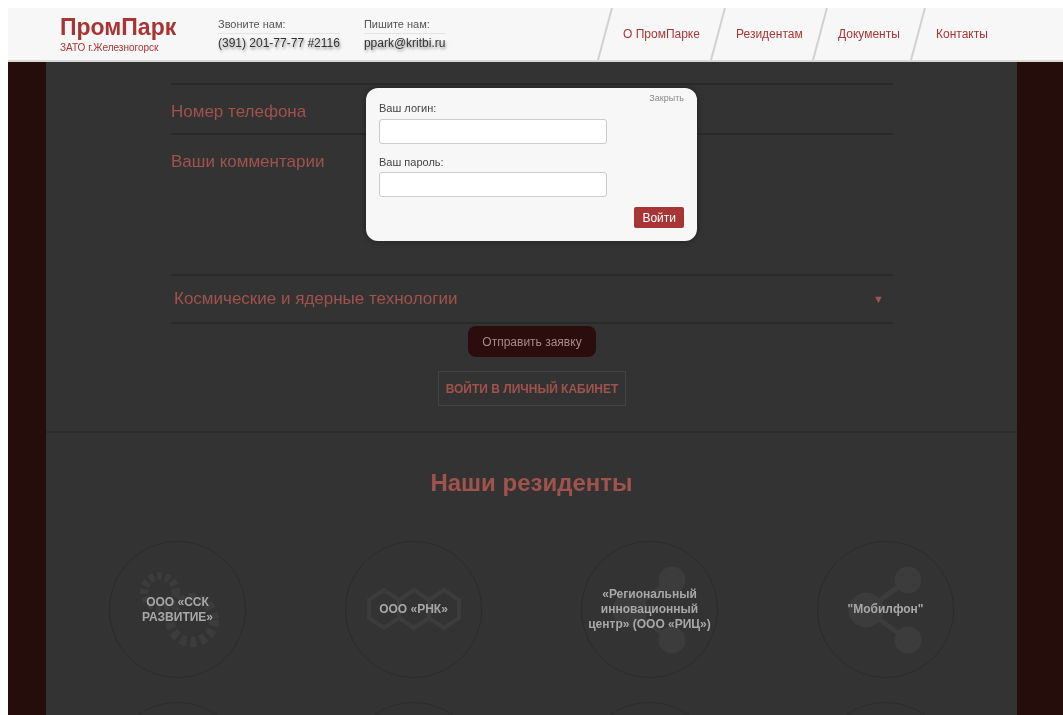 This screenshot has width=1063, height=715. Describe the element at coordinates (408, 108) in the screenshot. I see `field-label: Ваш логин:` at that location.